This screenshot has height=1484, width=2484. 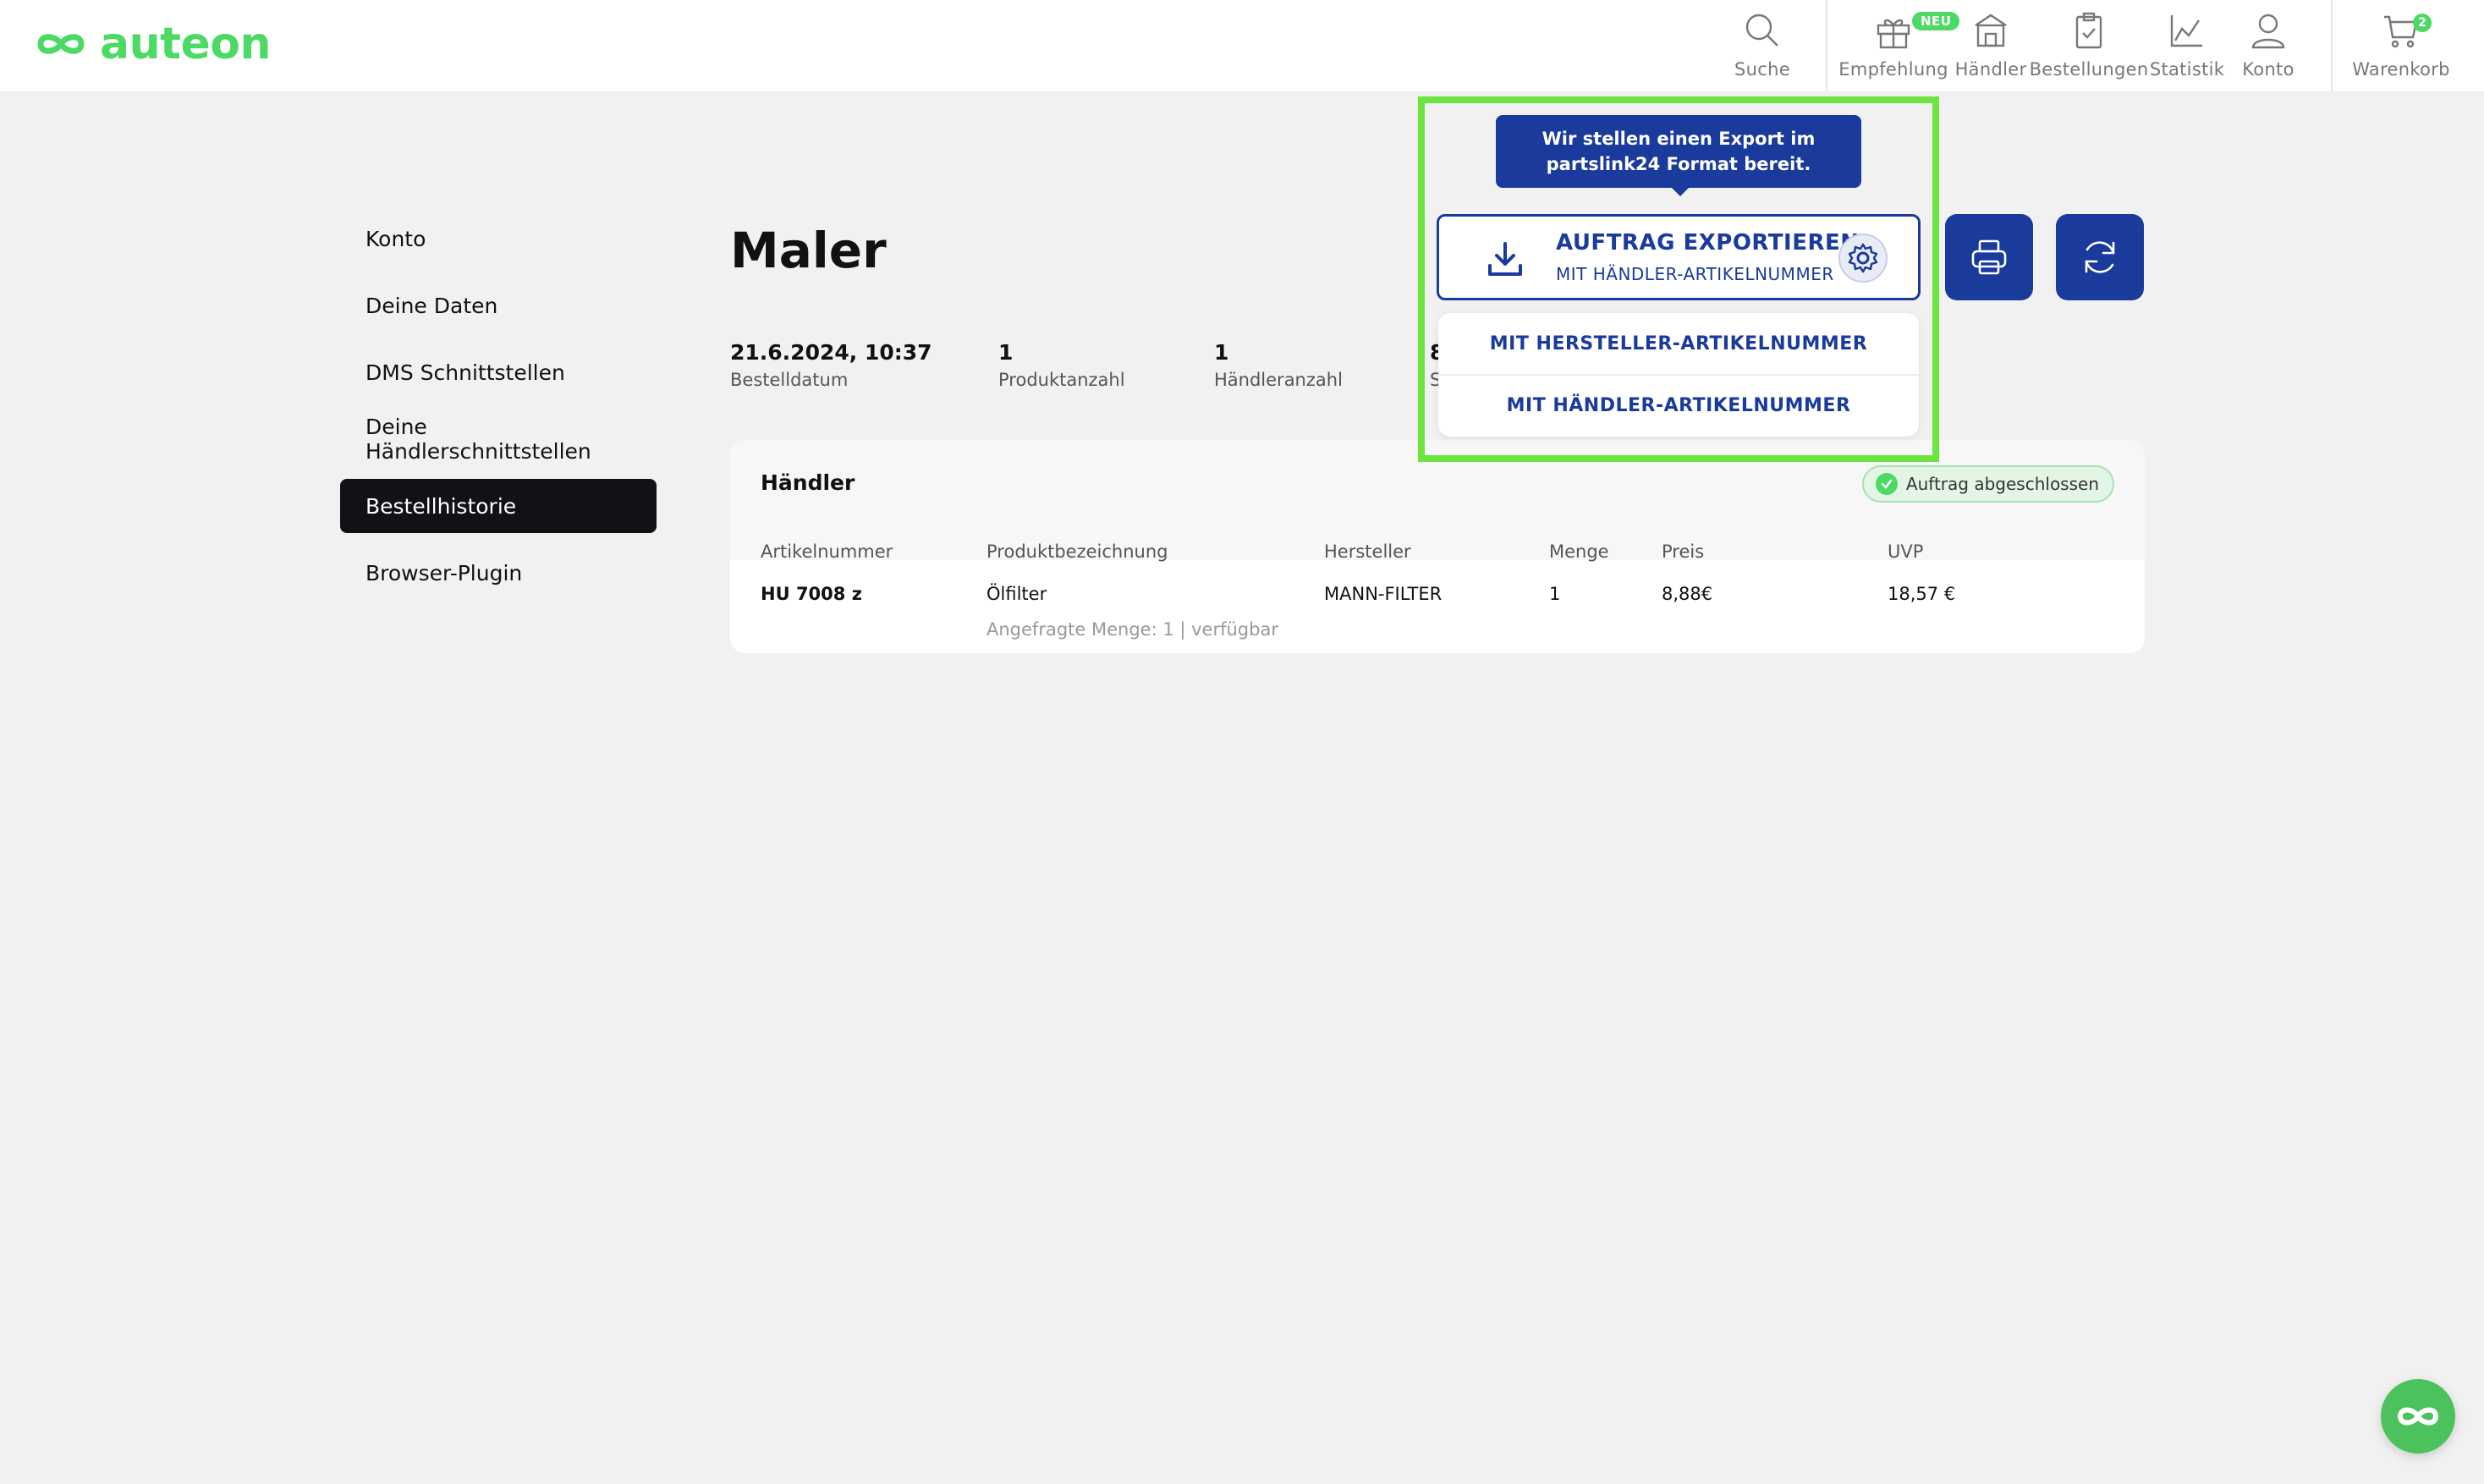 What do you see at coordinates (1922, 594) in the screenshot?
I see `cell-uvp: 18,57 €` at bounding box center [1922, 594].